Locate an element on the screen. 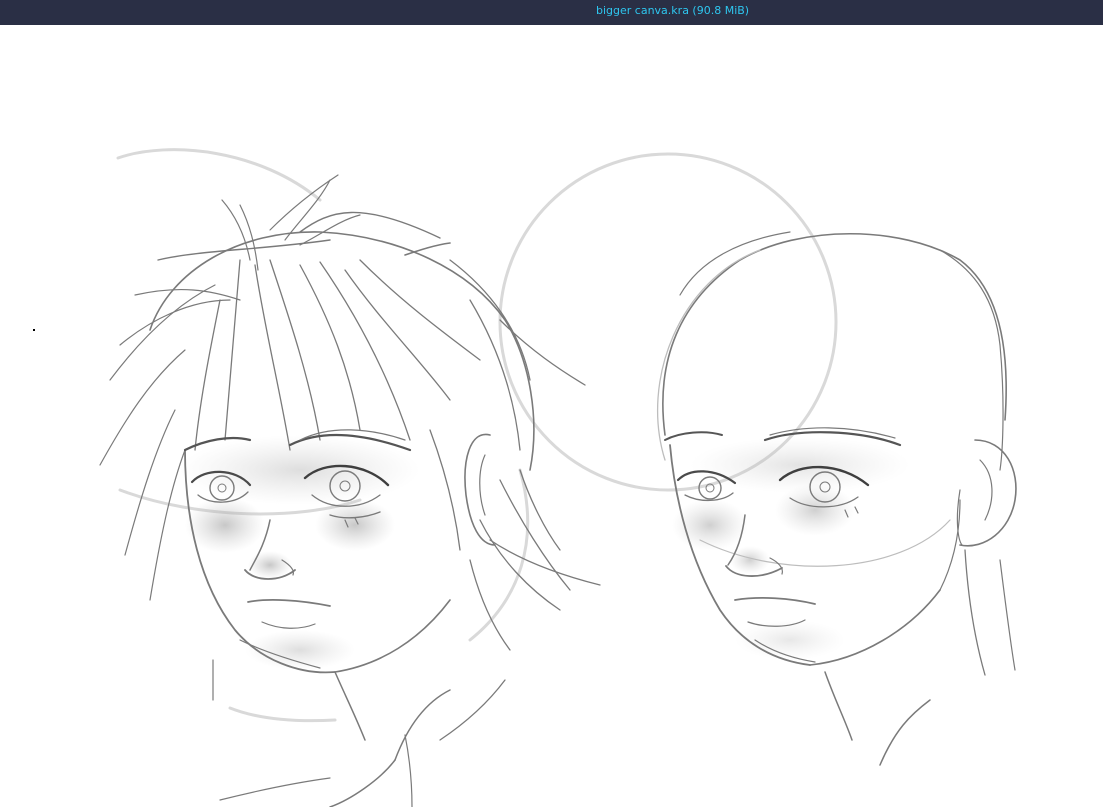 Image resolution: width=1103 pixels, height=807 pixels. document-title: bigger canva.kra (90.8 MiB) is located at coordinates (673, 10).